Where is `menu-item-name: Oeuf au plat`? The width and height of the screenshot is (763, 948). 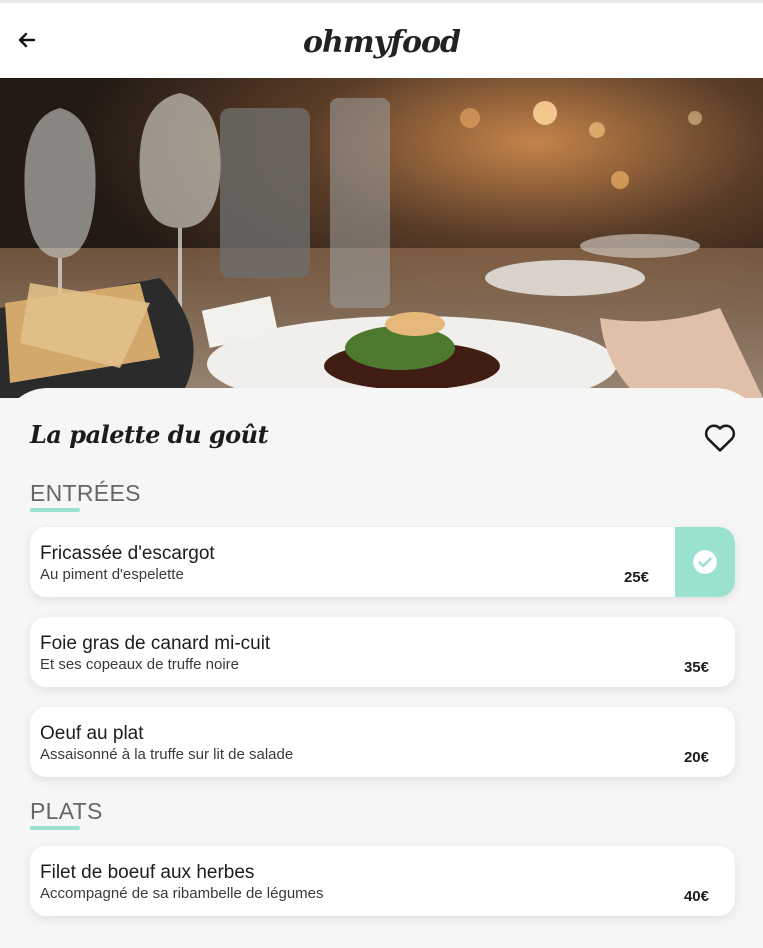
menu-item-name: Oeuf au plat is located at coordinates (92, 733).